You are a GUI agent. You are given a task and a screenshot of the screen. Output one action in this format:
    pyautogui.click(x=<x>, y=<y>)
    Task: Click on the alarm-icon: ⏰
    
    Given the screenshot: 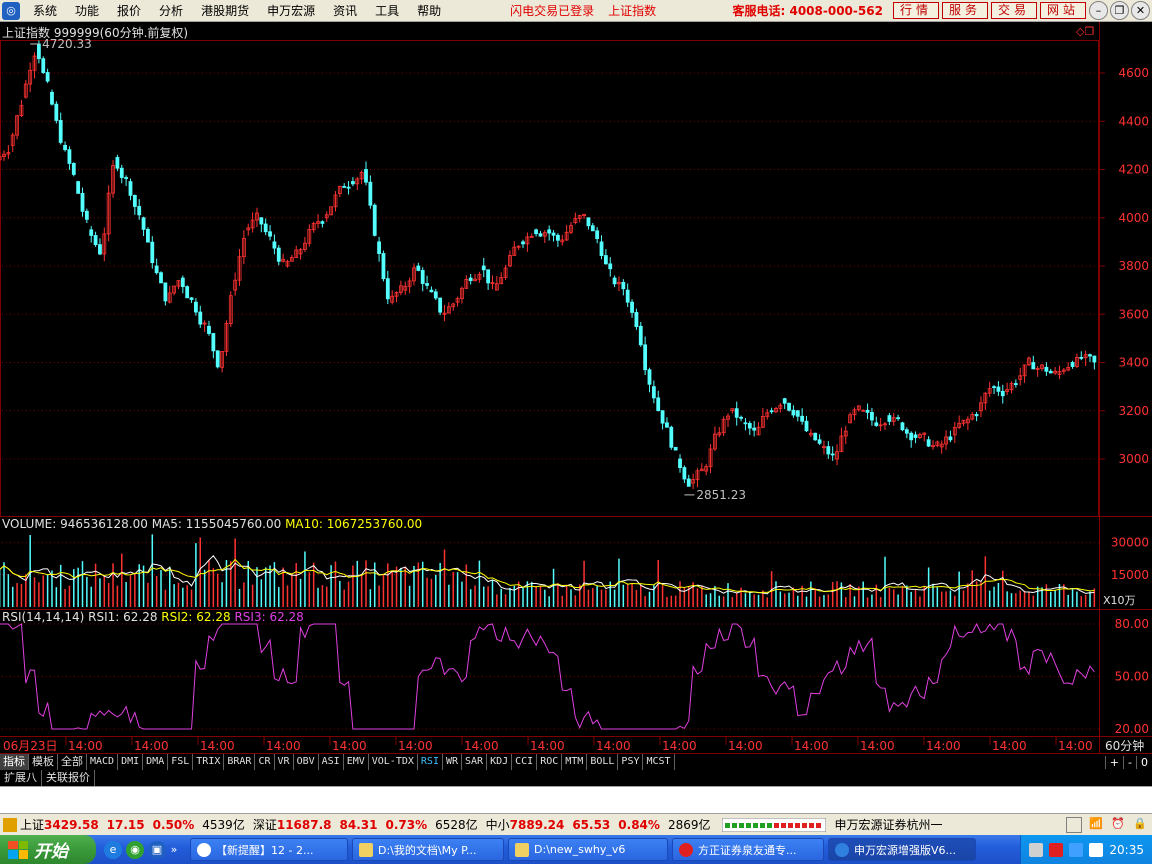 What is the action you would take?
    pyautogui.click(x=1118, y=825)
    